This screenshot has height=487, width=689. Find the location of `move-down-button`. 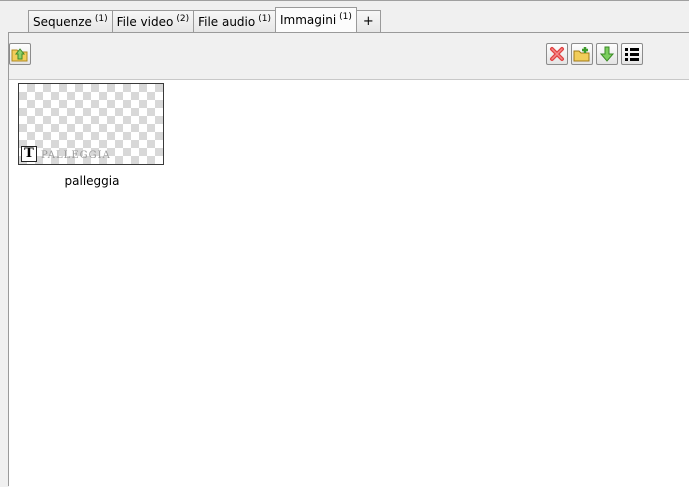

move-down-button is located at coordinates (607, 54).